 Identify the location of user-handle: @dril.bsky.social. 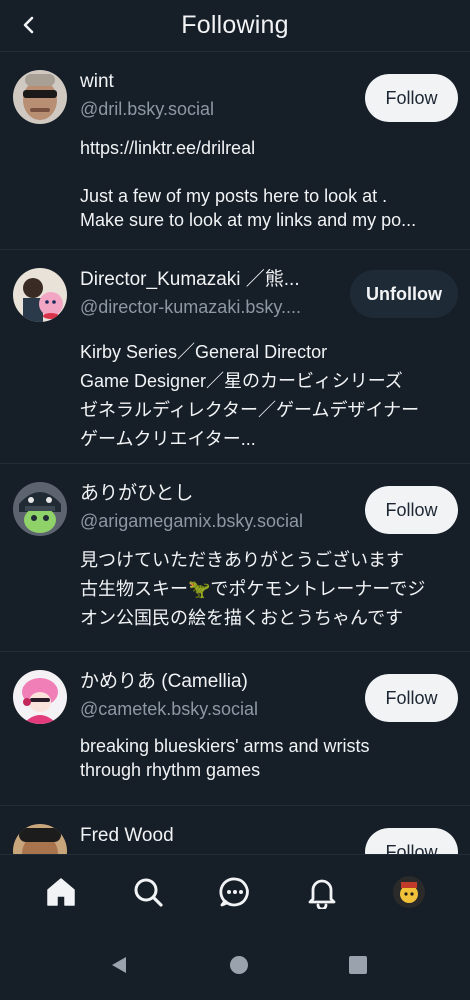
(147, 109).